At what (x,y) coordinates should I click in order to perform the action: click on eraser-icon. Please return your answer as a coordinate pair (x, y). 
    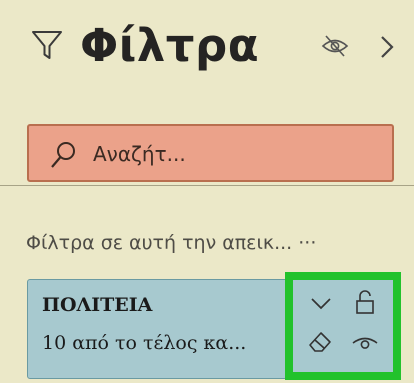
    Looking at the image, I should click on (320, 342).